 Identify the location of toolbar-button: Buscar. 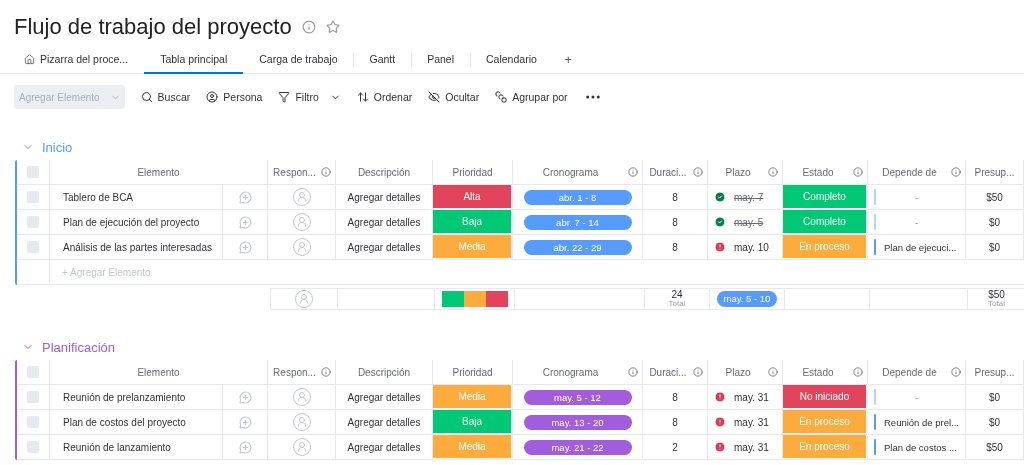
(165, 97).